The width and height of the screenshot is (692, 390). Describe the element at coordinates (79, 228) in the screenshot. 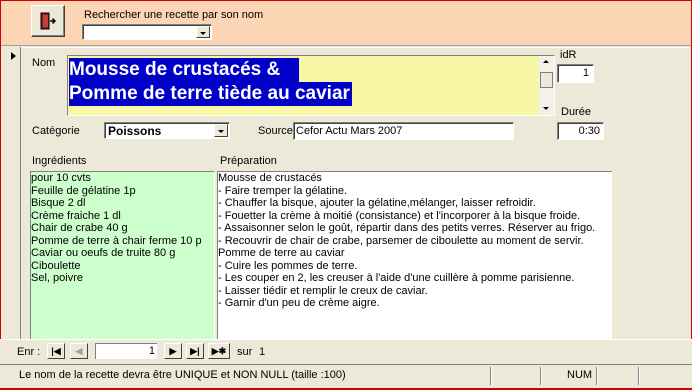

I see `ingredient-line: Chair de crabe 40 g` at that location.